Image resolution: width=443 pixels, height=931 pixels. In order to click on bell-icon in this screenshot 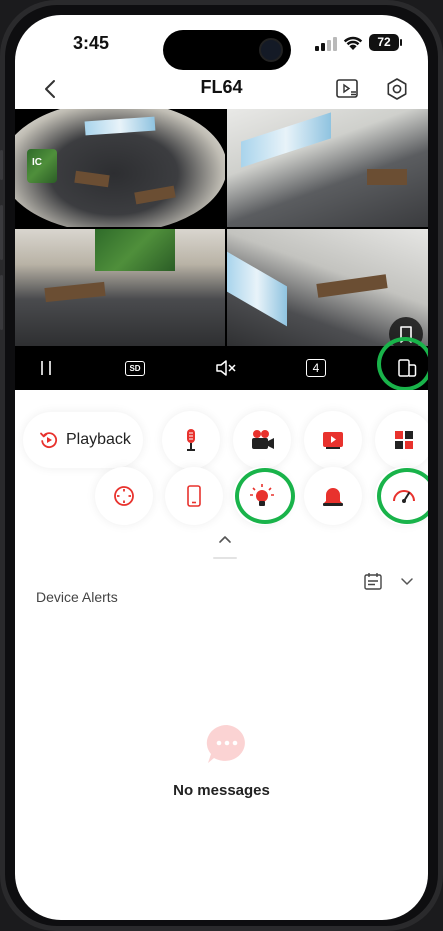, I will do `click(333, 497)`.